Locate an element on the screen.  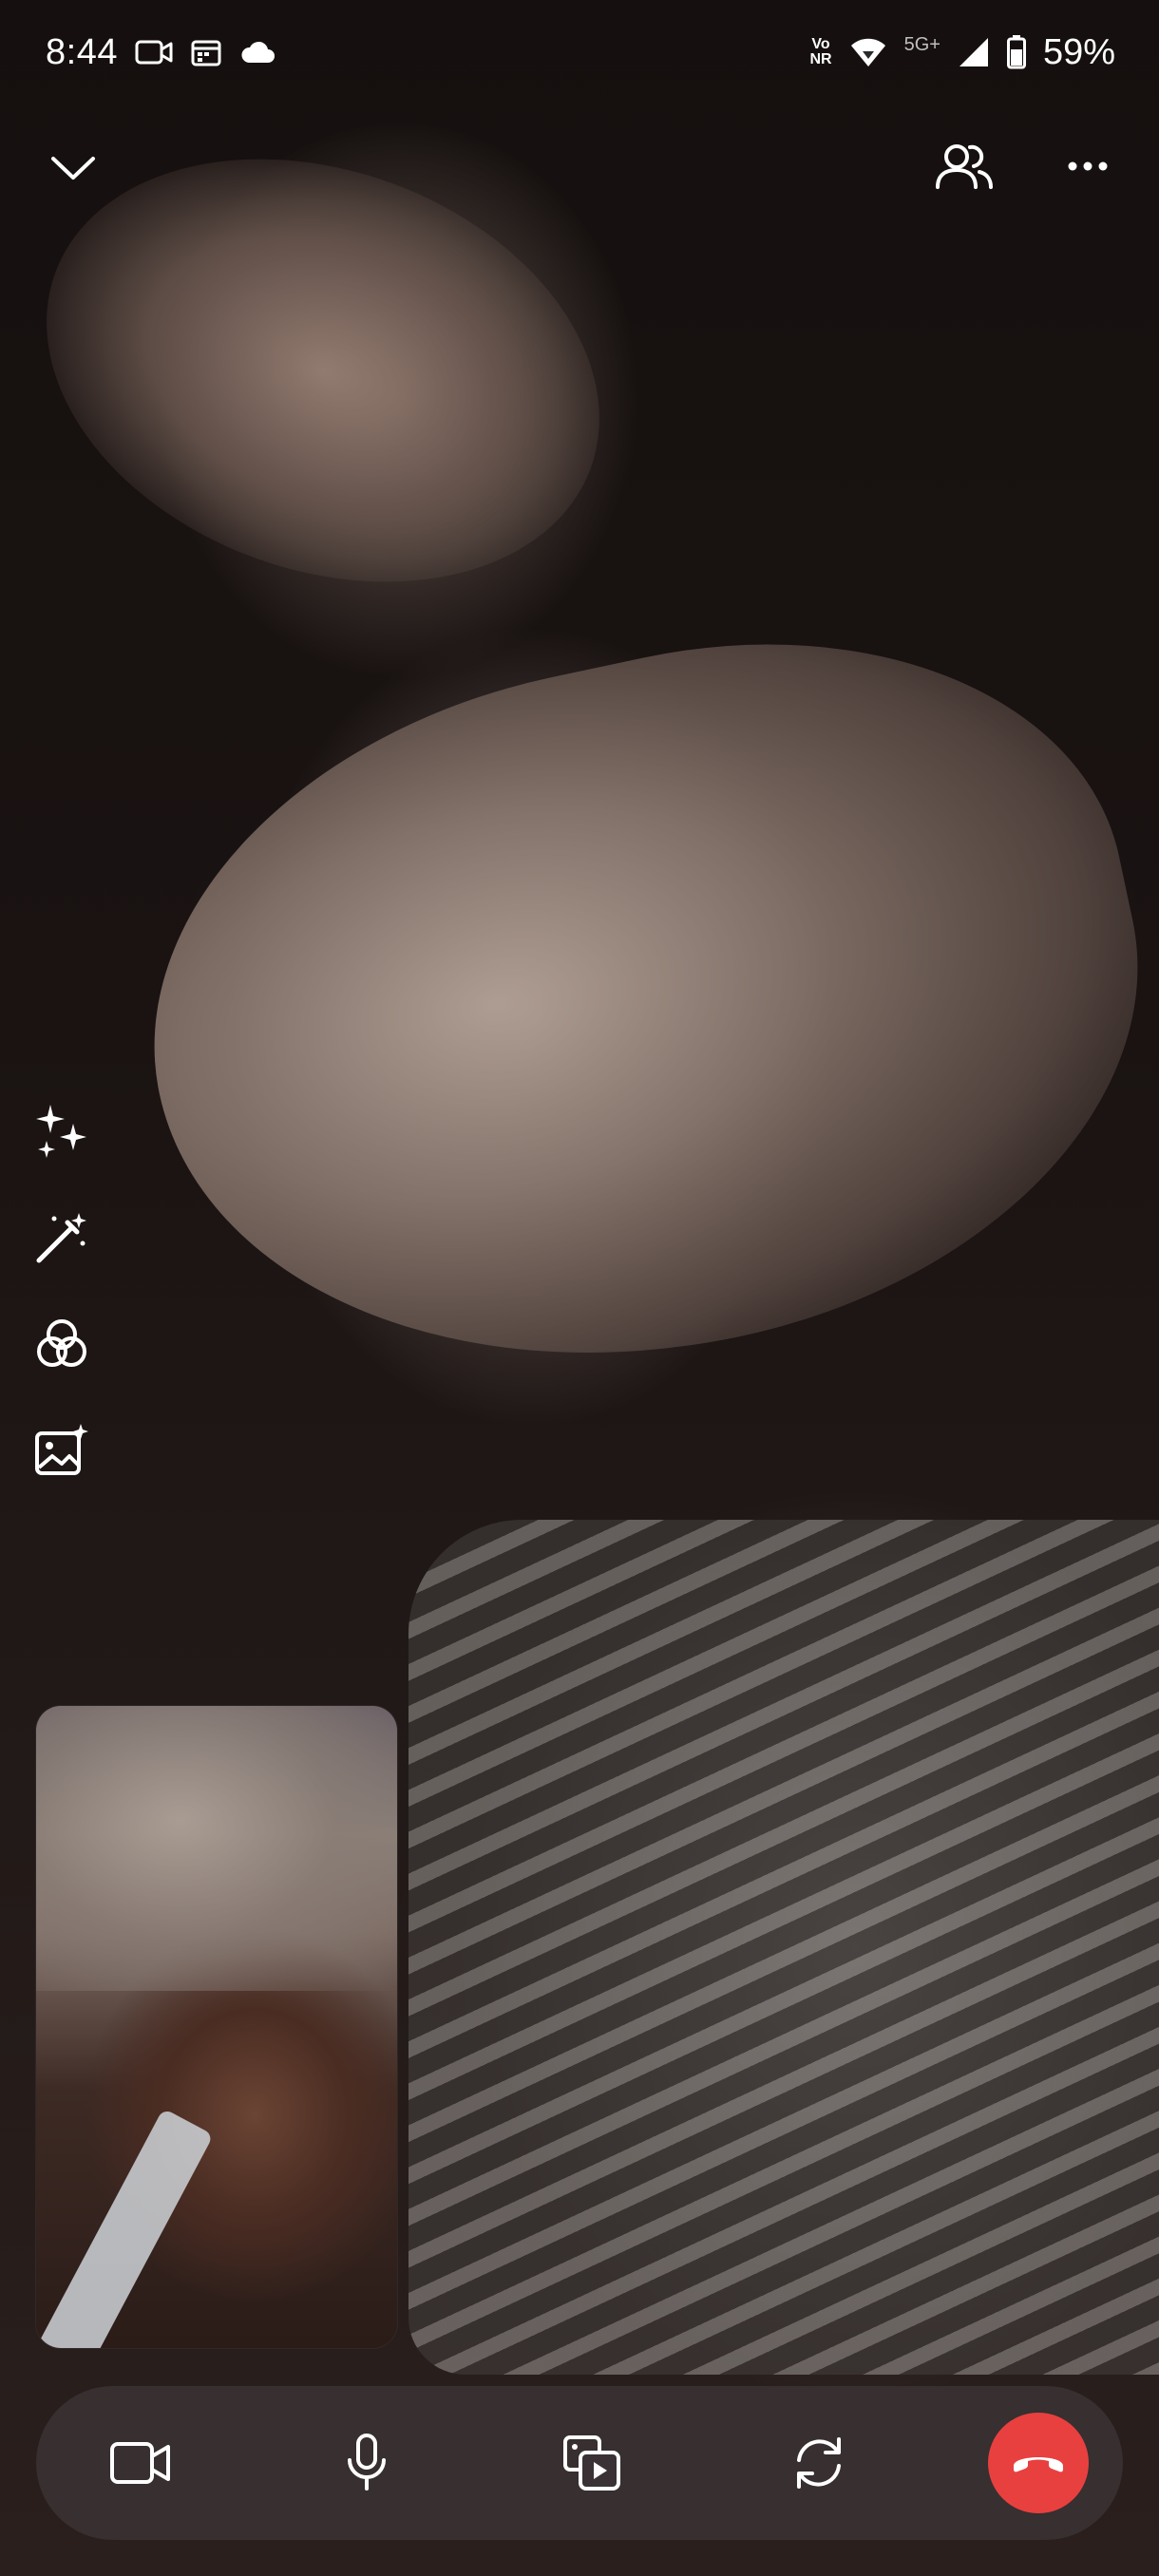
call-control-bar is located at coordinates (579, 2463).